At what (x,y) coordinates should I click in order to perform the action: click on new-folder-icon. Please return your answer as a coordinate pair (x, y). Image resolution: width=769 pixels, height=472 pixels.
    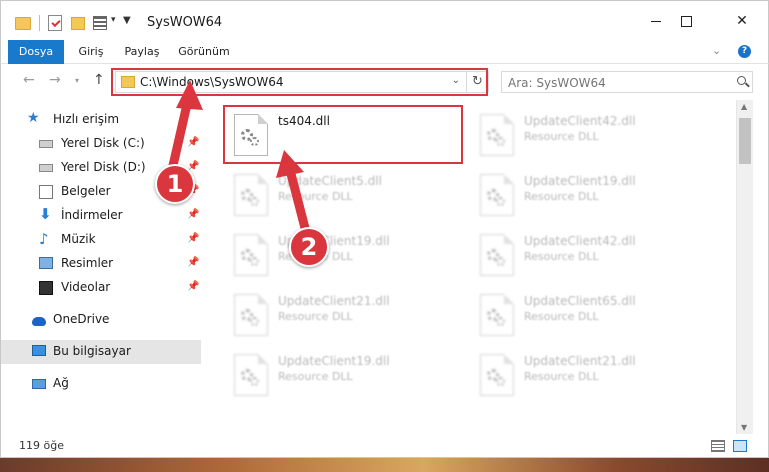
    Looking at the image, I should click on (78, 23).